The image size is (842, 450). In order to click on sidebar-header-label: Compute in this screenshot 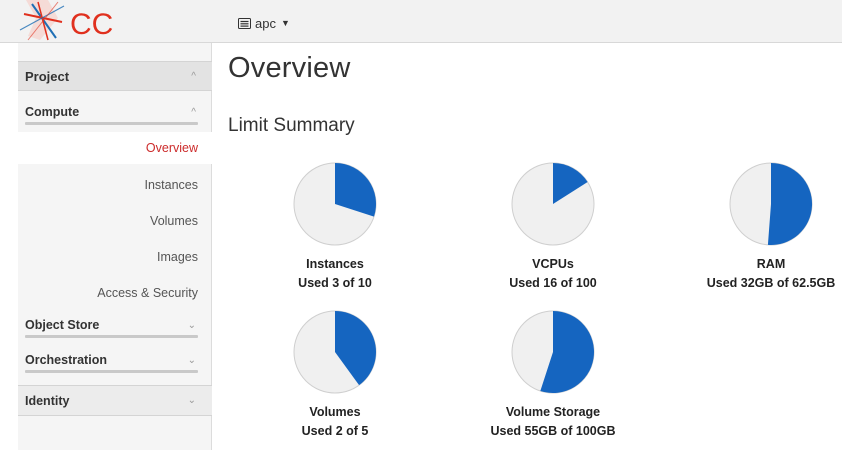, I will do `click(52, 112)`.